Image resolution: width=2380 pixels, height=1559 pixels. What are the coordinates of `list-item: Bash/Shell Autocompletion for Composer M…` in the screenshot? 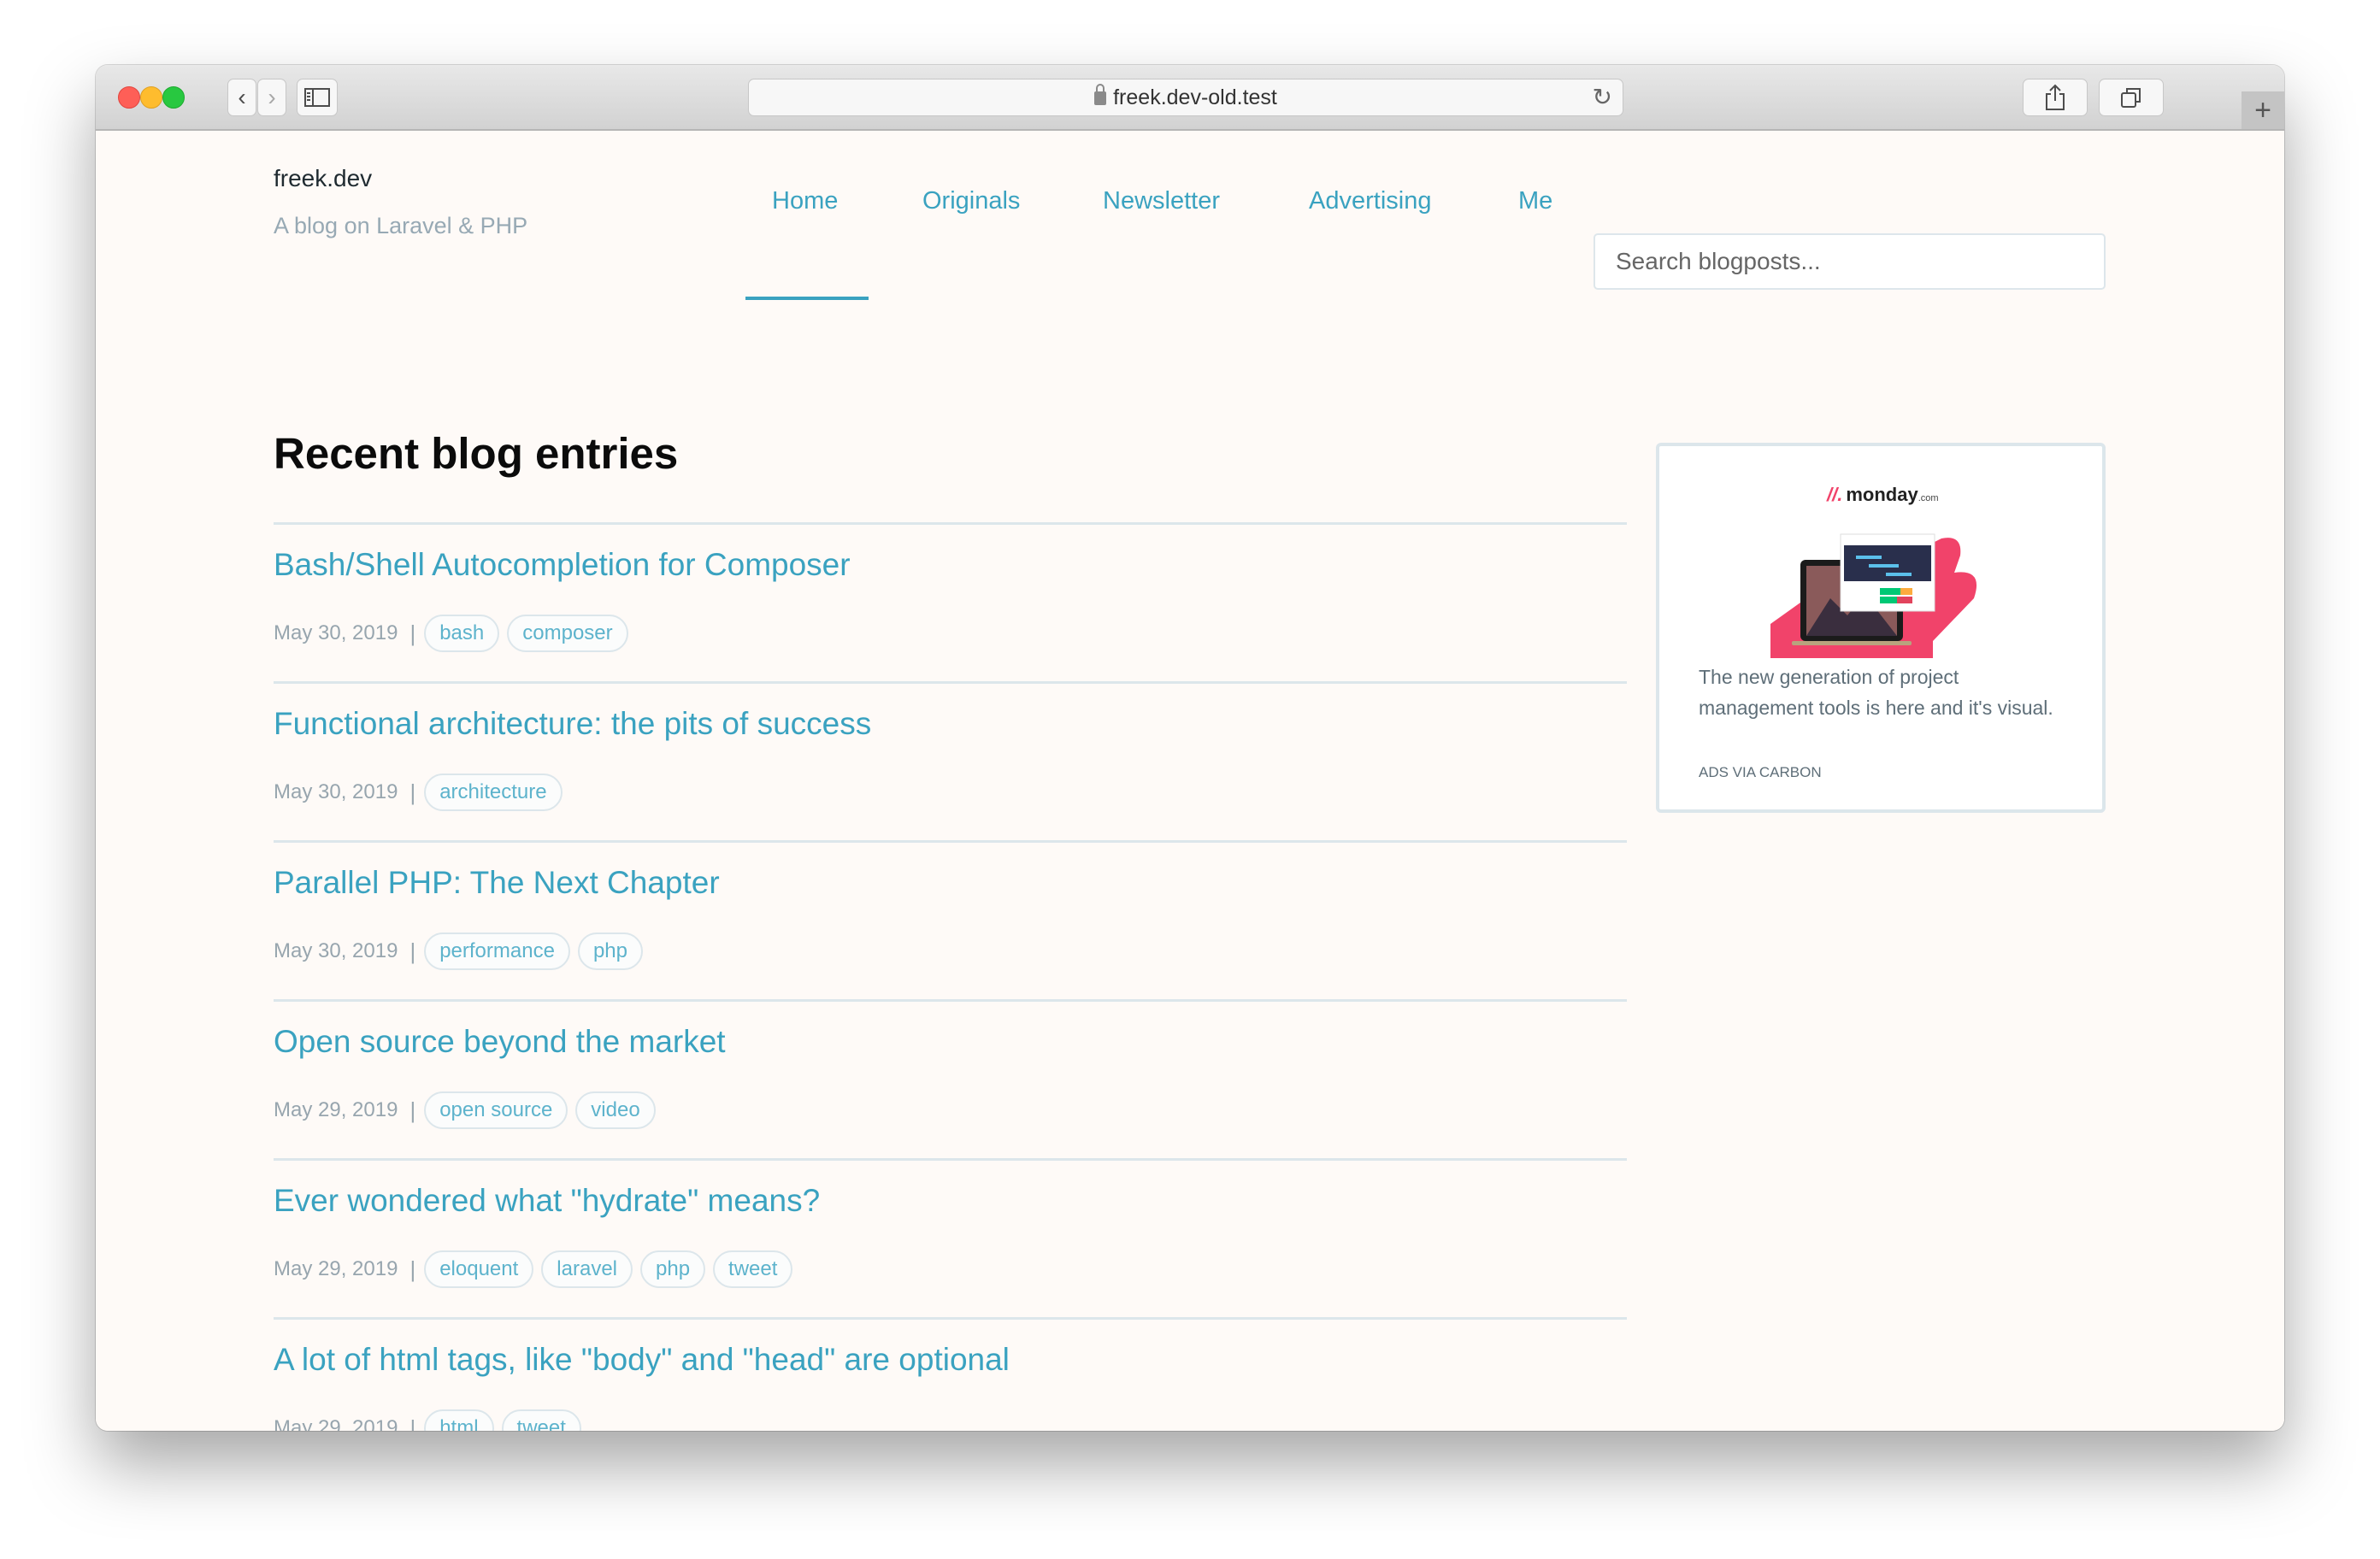 It's located at (951, 601).